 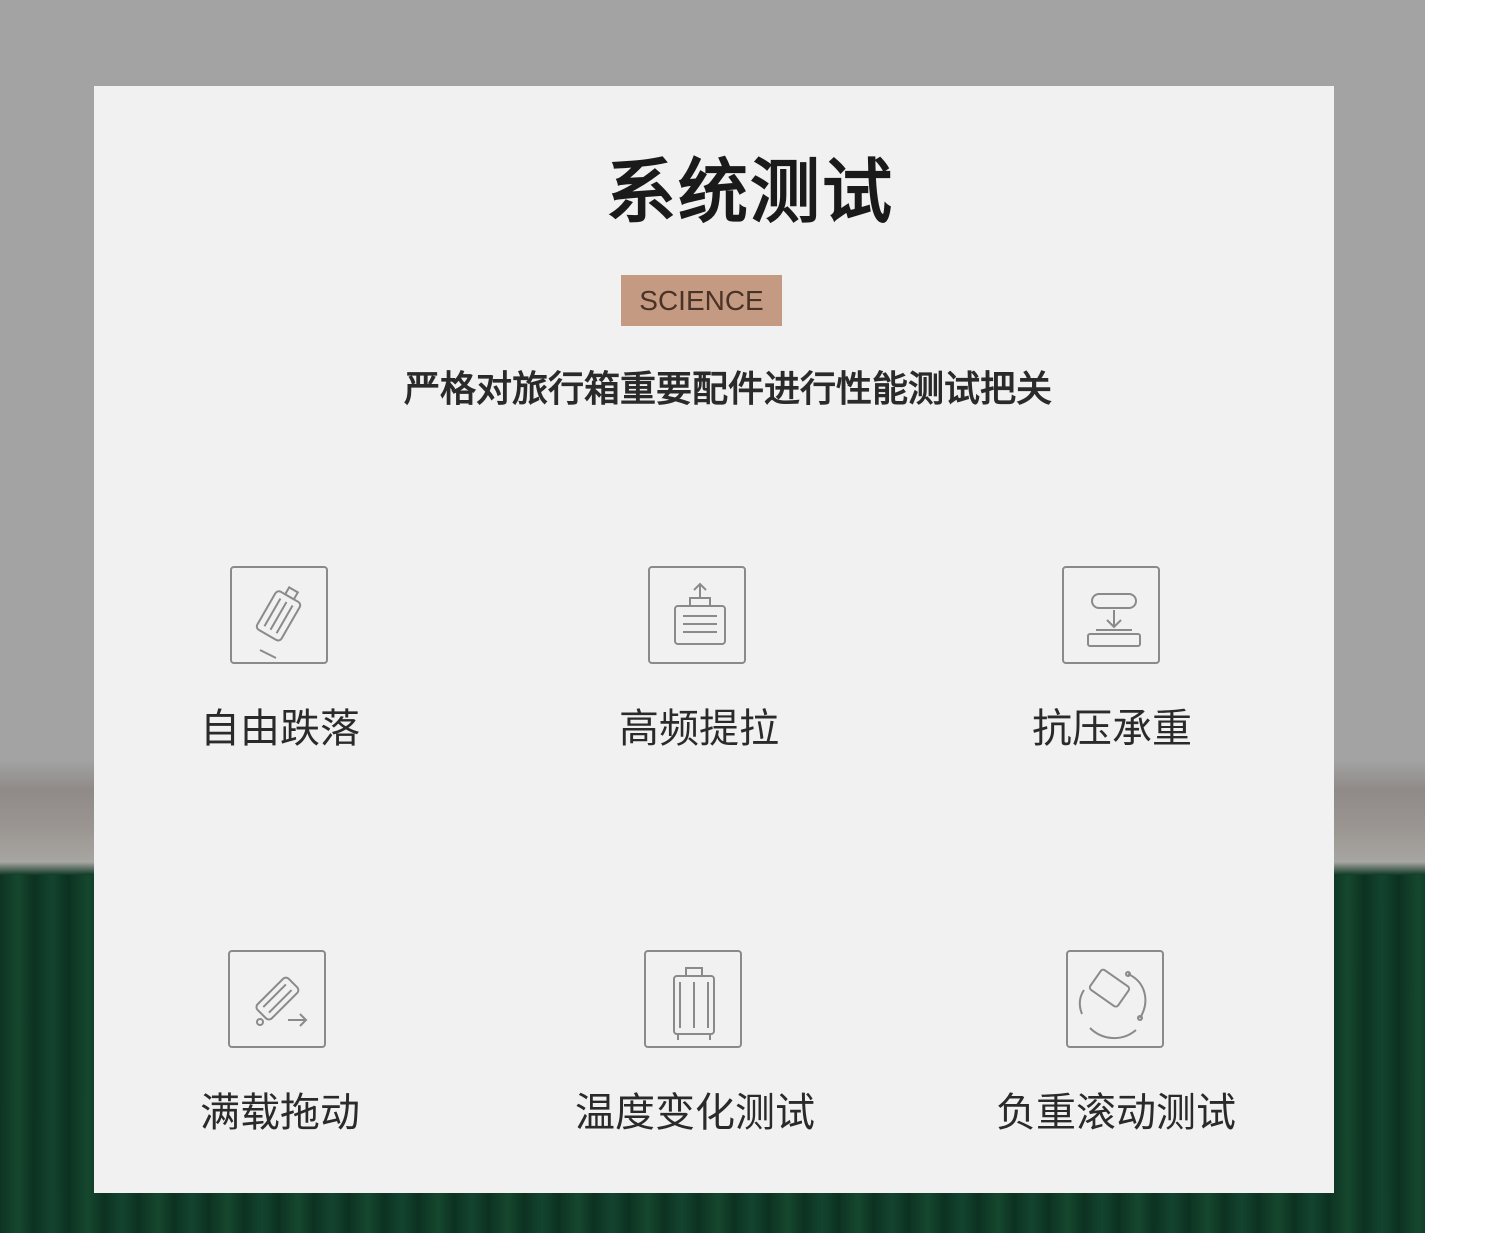 What do you see at coordinates (1112, 729) in the screenshot?
I see `feature-label: 抗压承重` at bounding box center [1112, 729].